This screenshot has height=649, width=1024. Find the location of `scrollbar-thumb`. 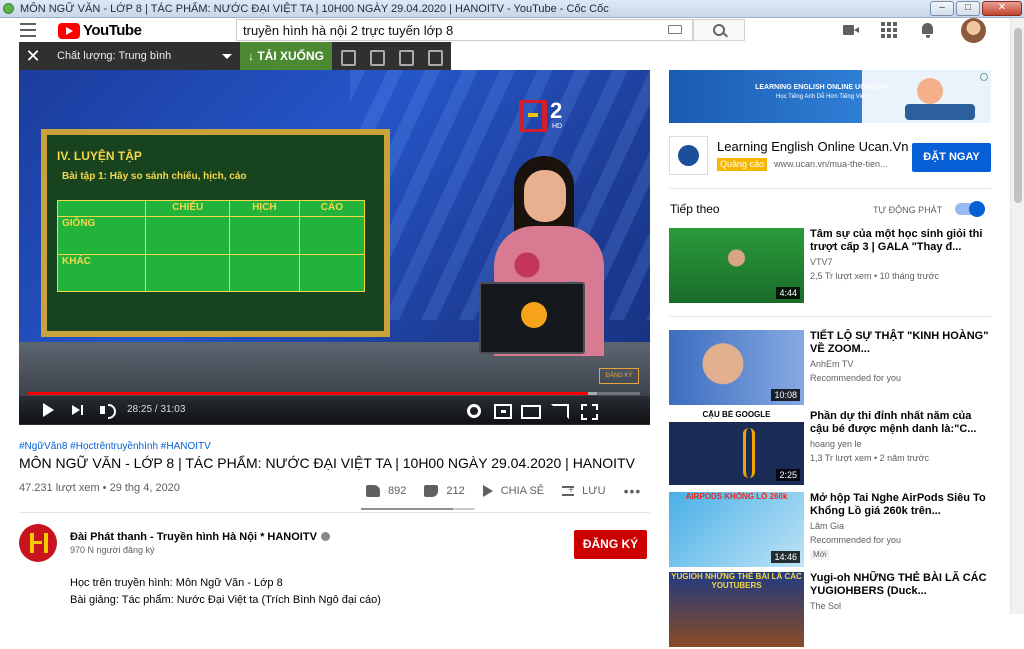

scrollbar-thumb is located at coordinates (1018, 115).